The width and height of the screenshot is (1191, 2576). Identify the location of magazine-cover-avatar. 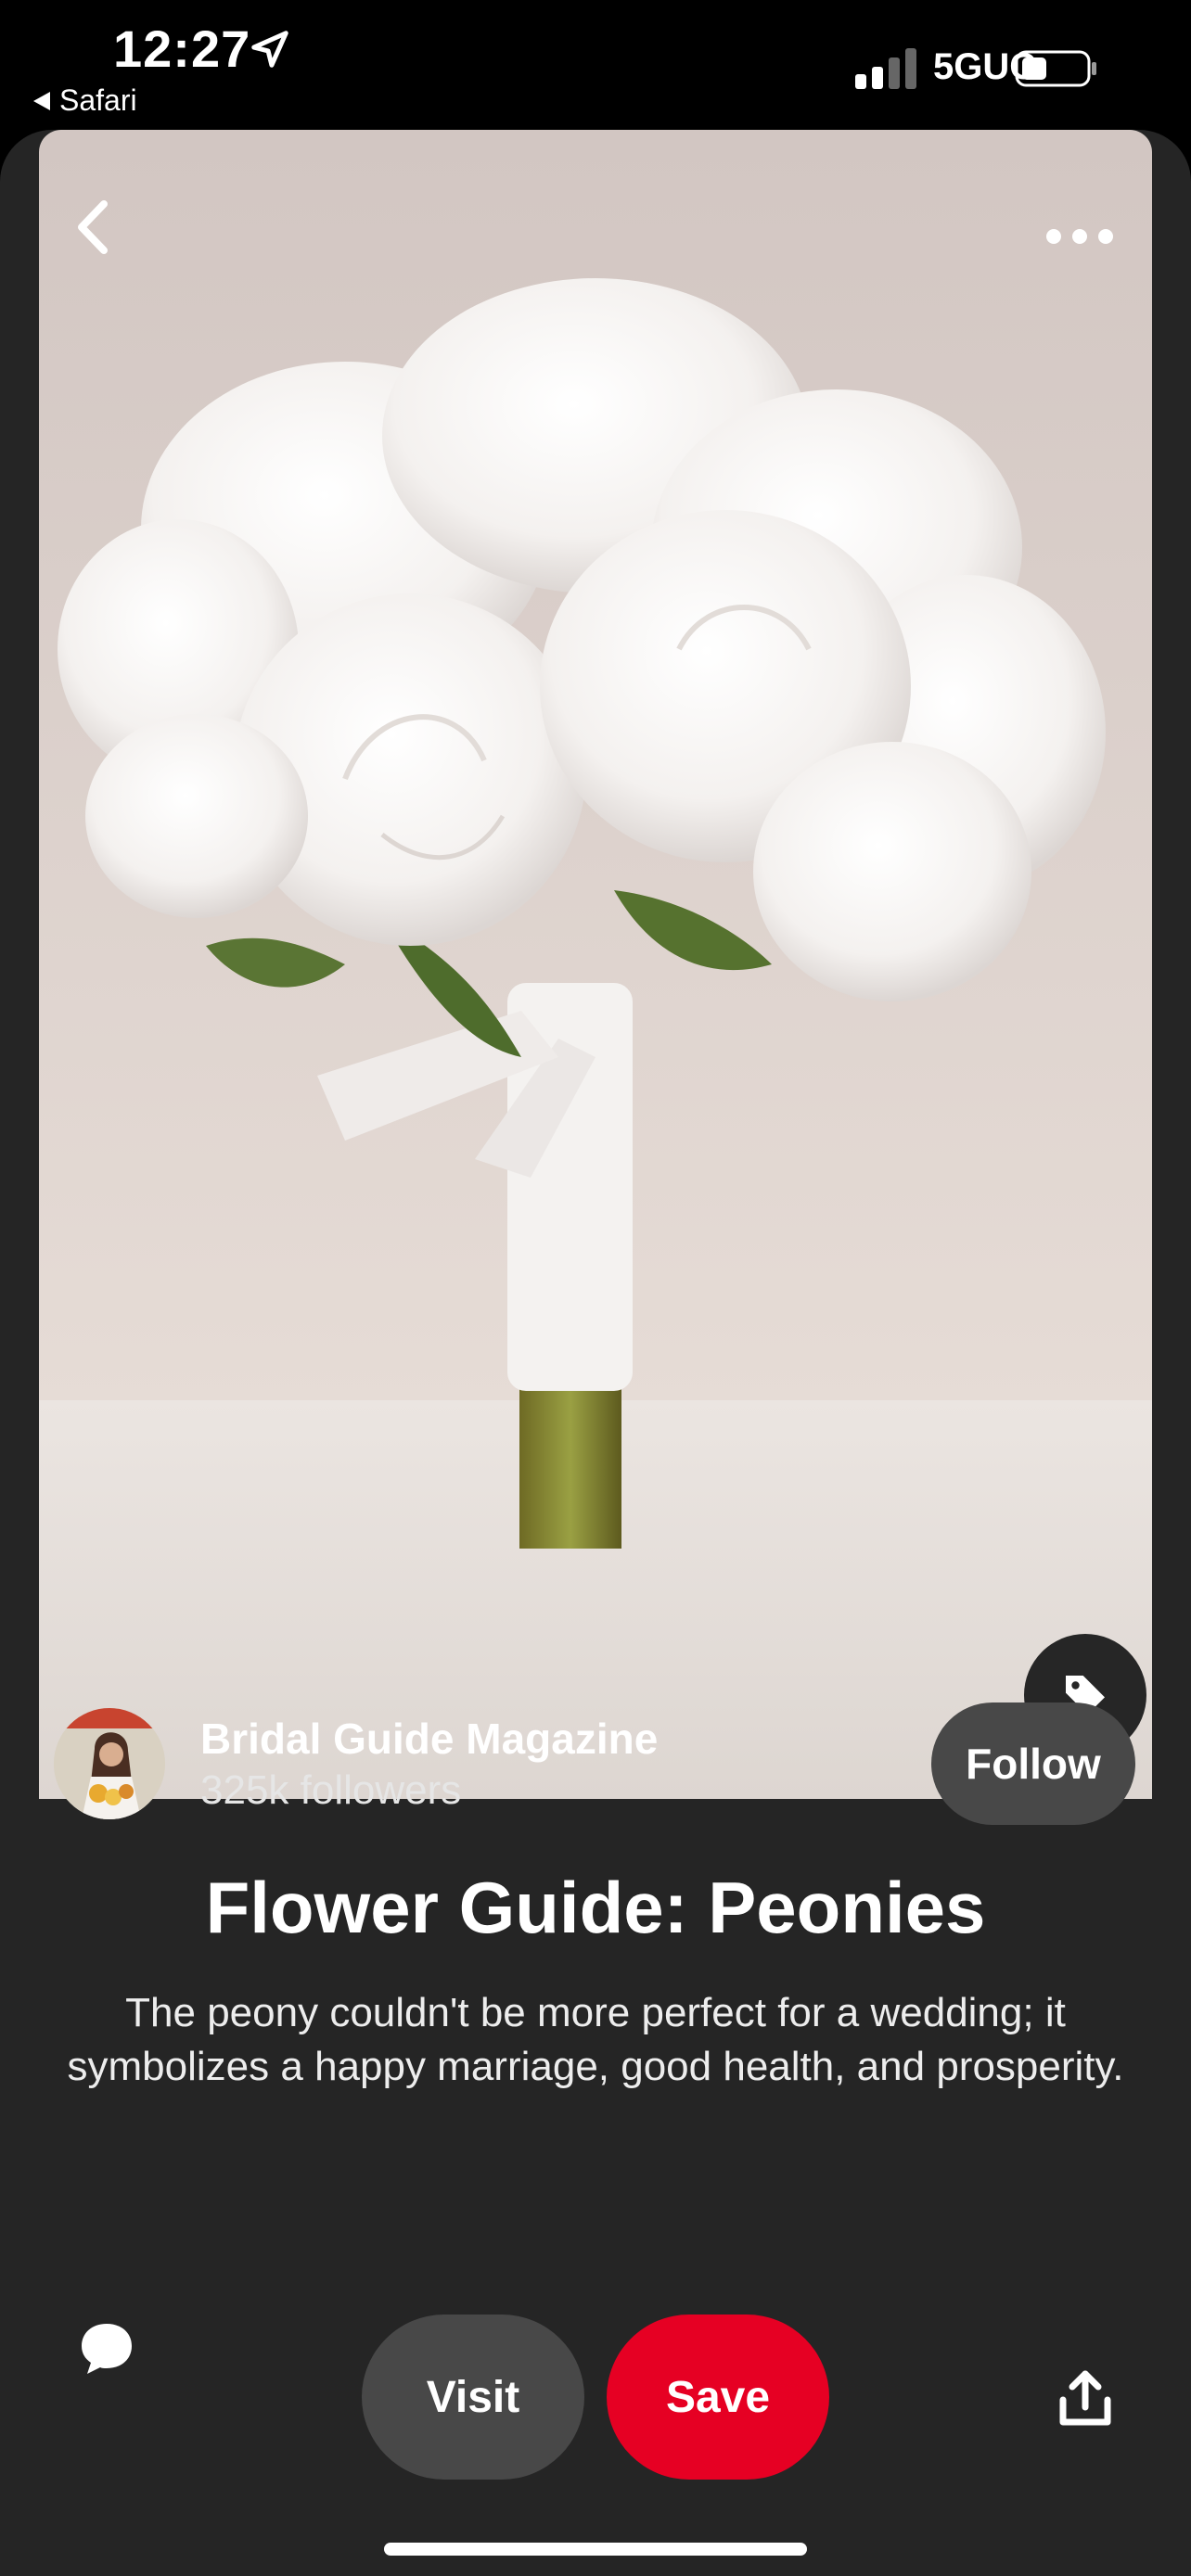
(109, 1763).